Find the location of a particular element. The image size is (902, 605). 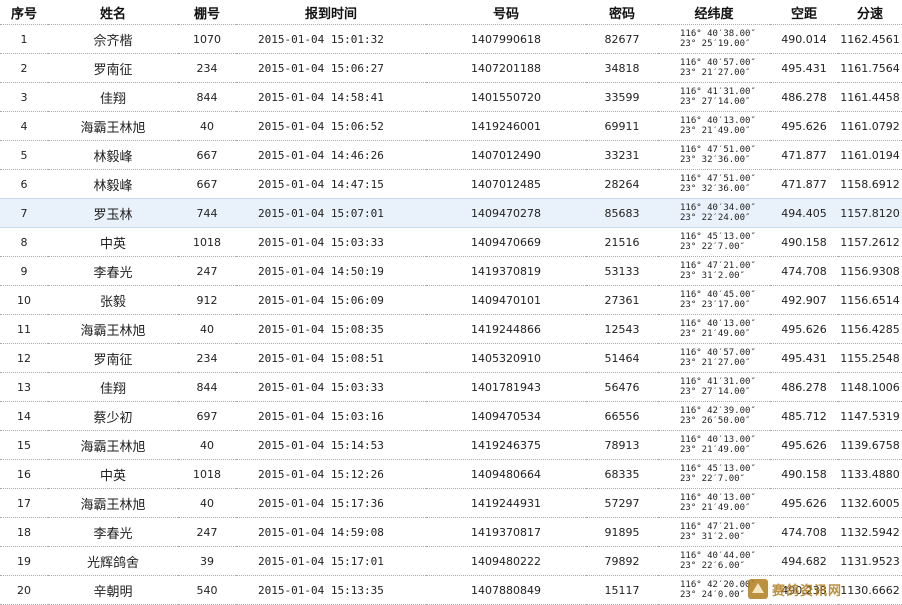

latitude-value: 23° 22′6.00″ is located at coordinates (713, 566).